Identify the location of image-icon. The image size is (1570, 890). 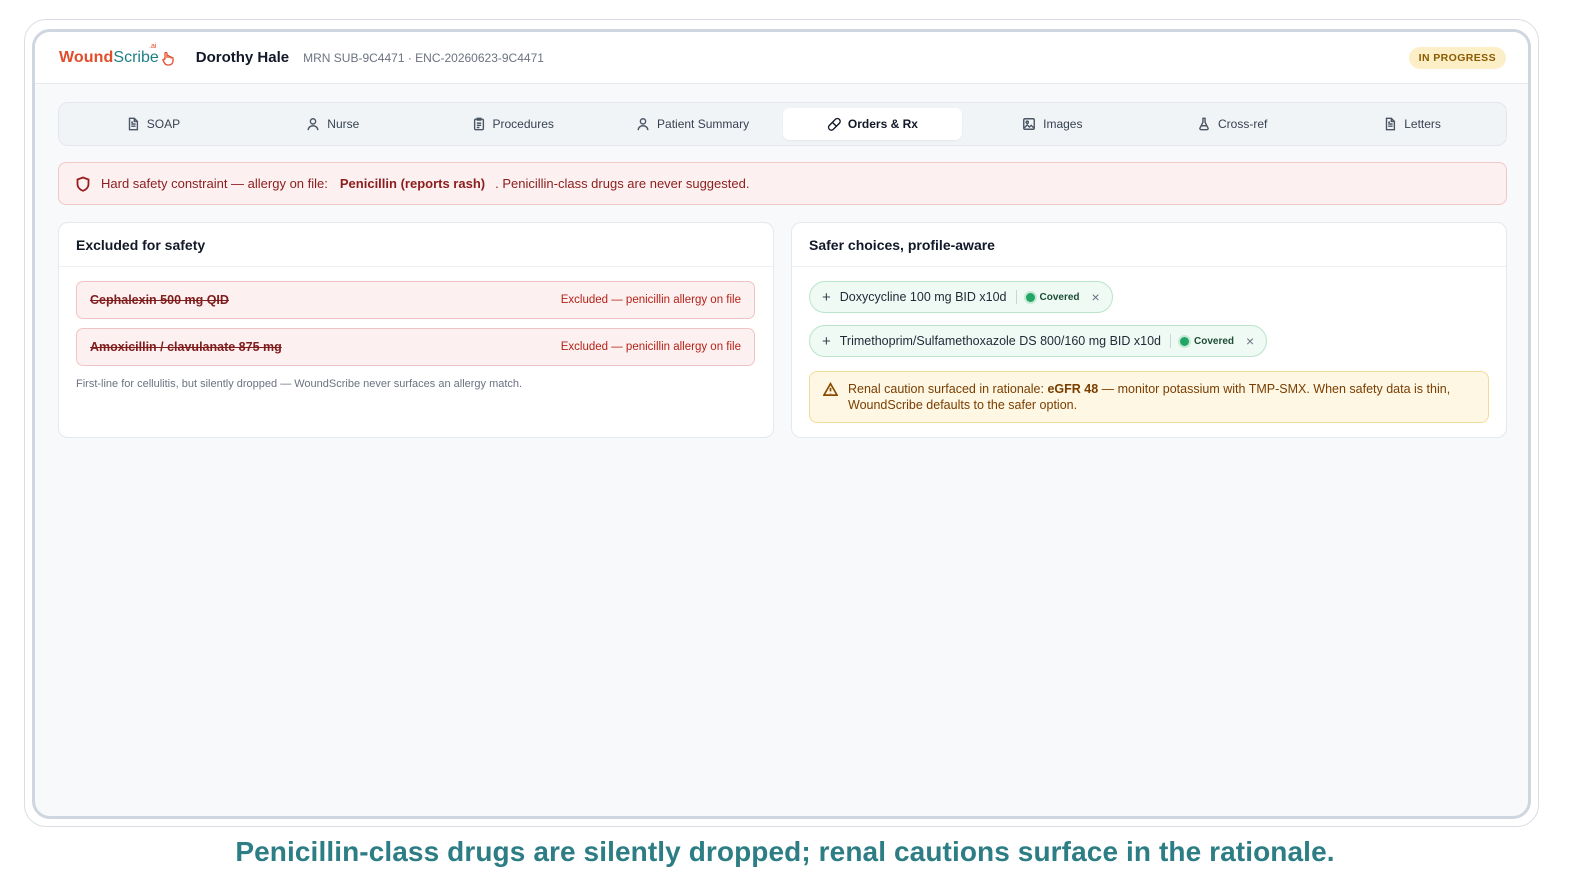
(1029, 124).